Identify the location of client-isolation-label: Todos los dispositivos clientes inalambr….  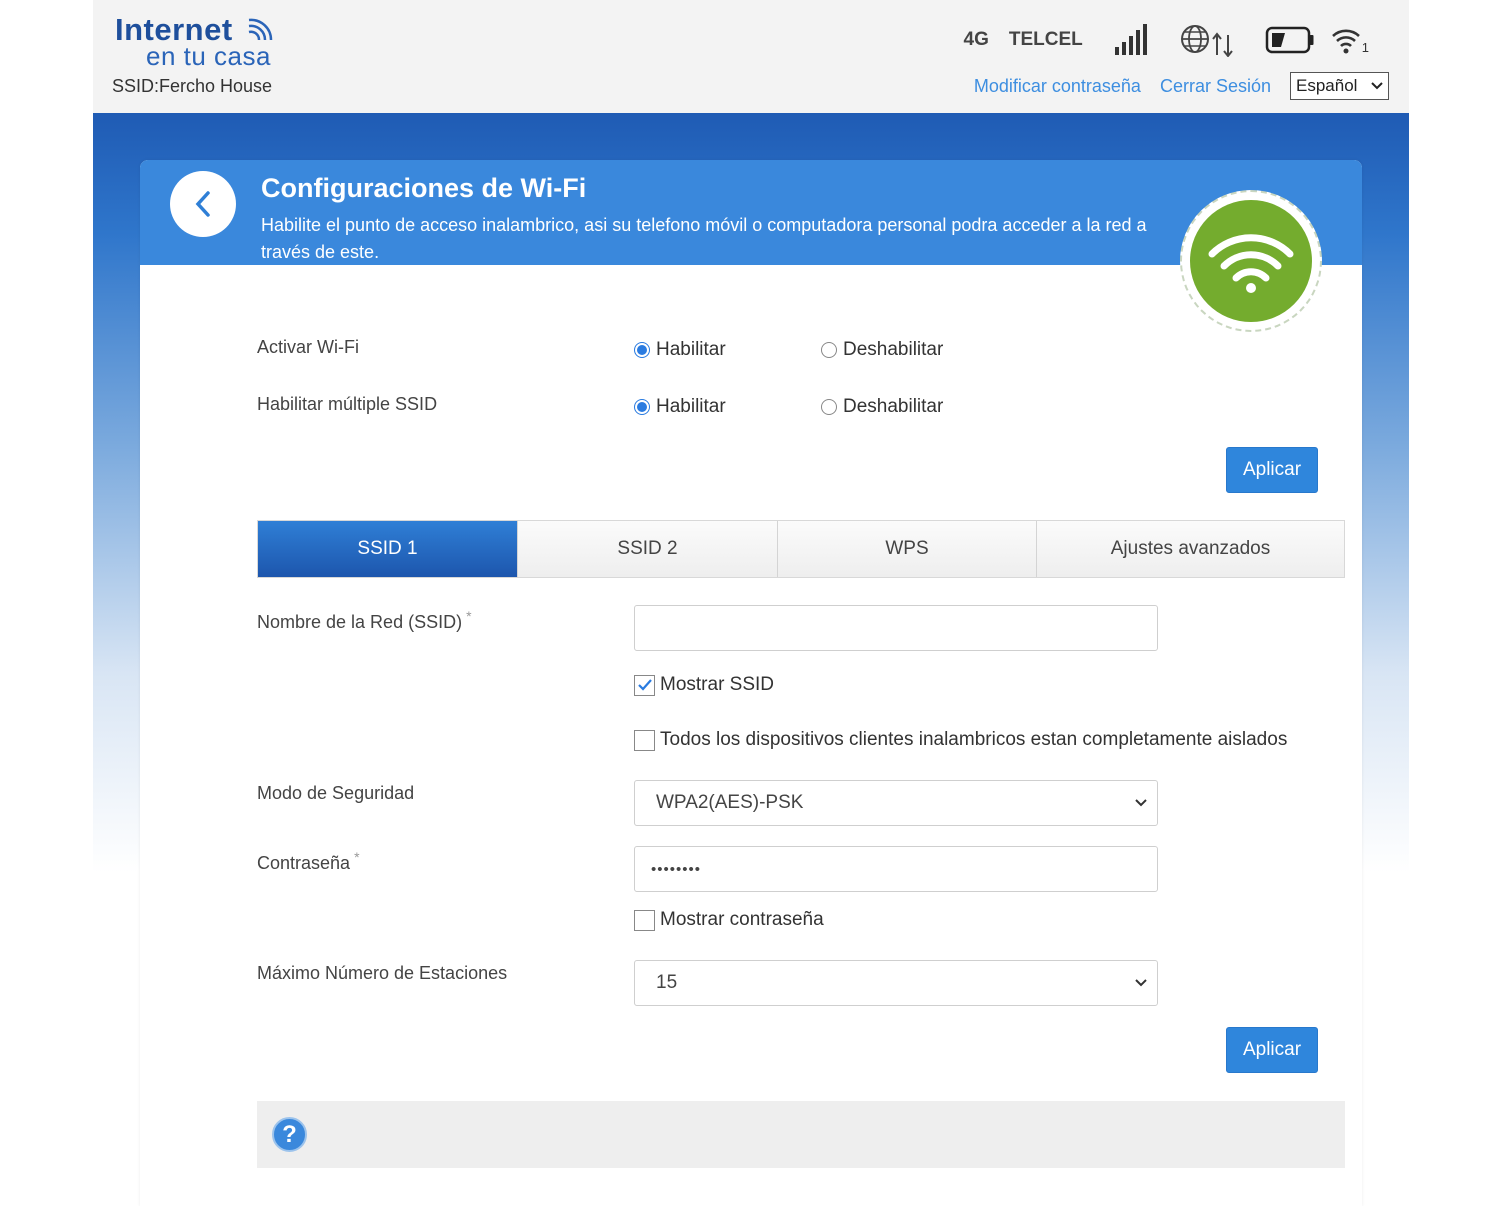
(974, 739).